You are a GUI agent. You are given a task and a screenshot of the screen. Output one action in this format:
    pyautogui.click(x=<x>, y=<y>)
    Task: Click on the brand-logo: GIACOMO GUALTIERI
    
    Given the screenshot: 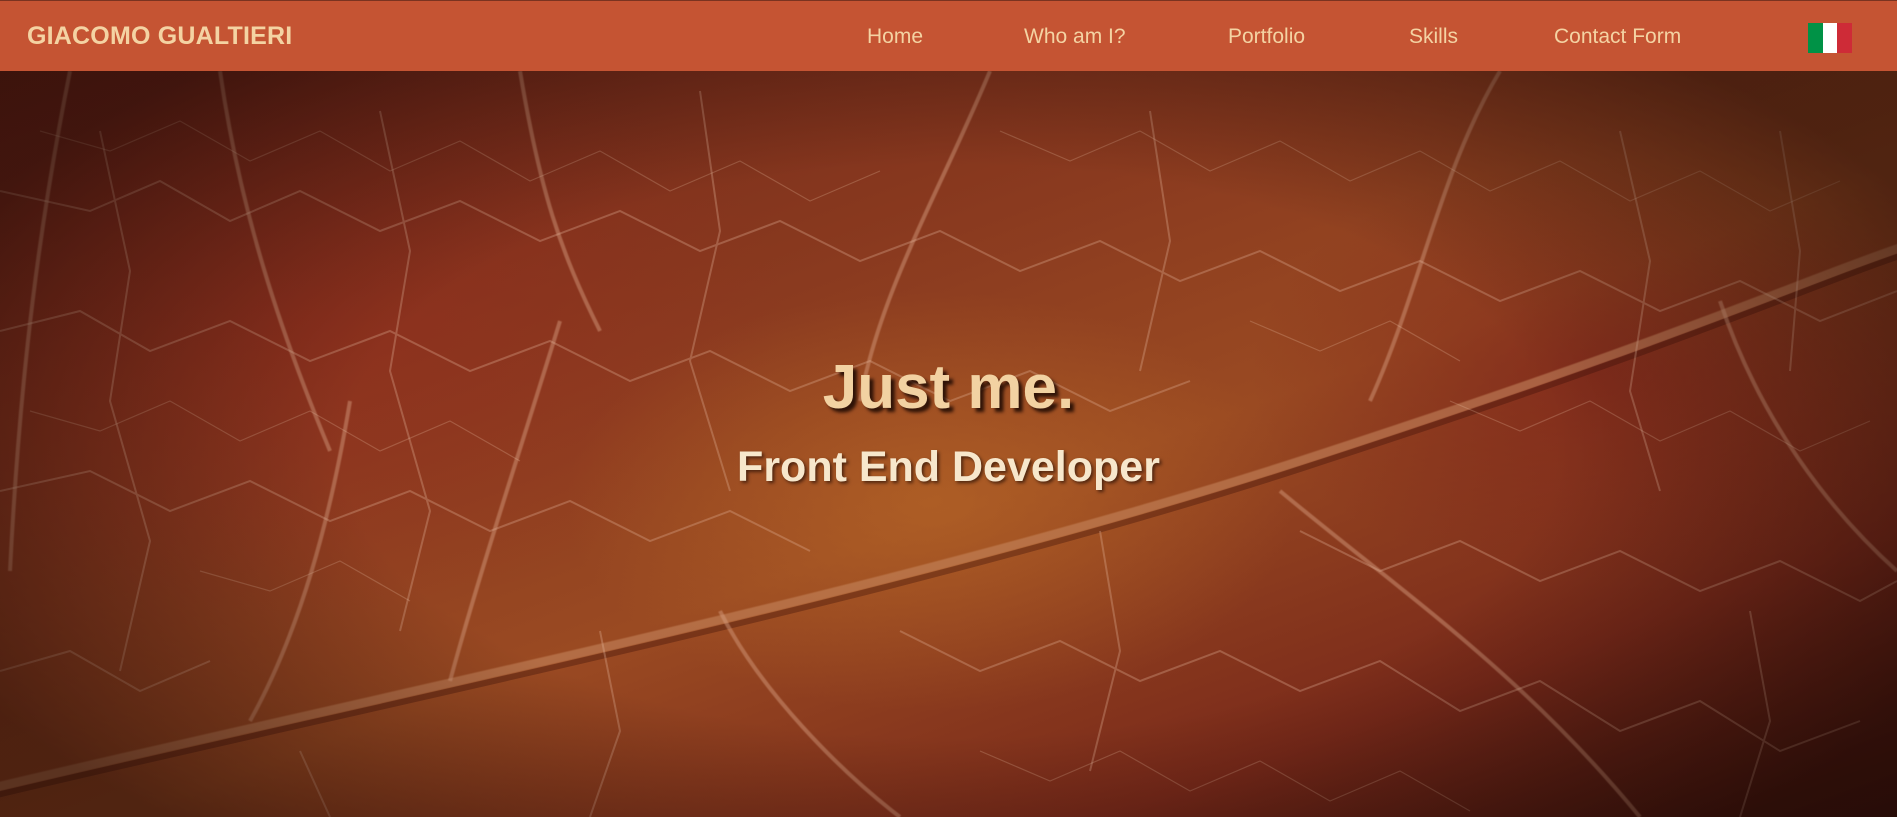 What is the action you would take?
    pyautogui.click(x=159, y=36)
    